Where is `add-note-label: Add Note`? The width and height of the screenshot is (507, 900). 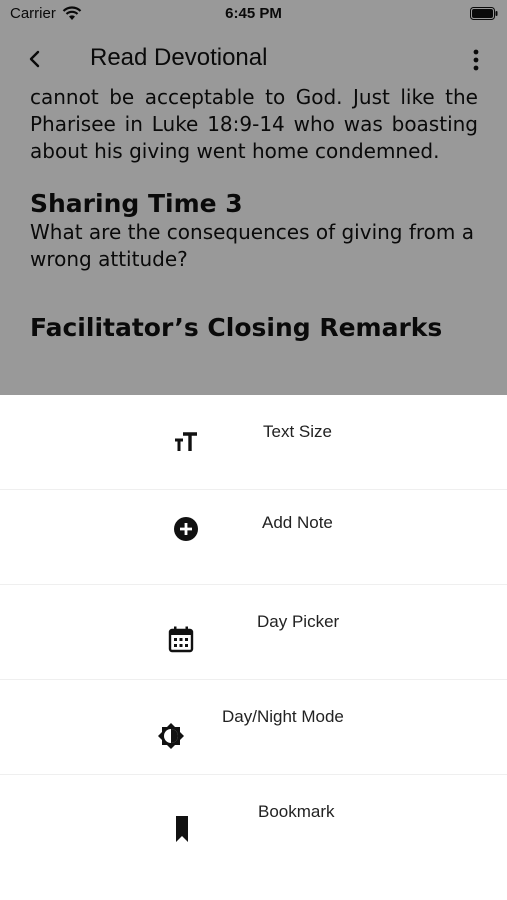 add-note-label: Add Note is located at coordinates (297, 522).